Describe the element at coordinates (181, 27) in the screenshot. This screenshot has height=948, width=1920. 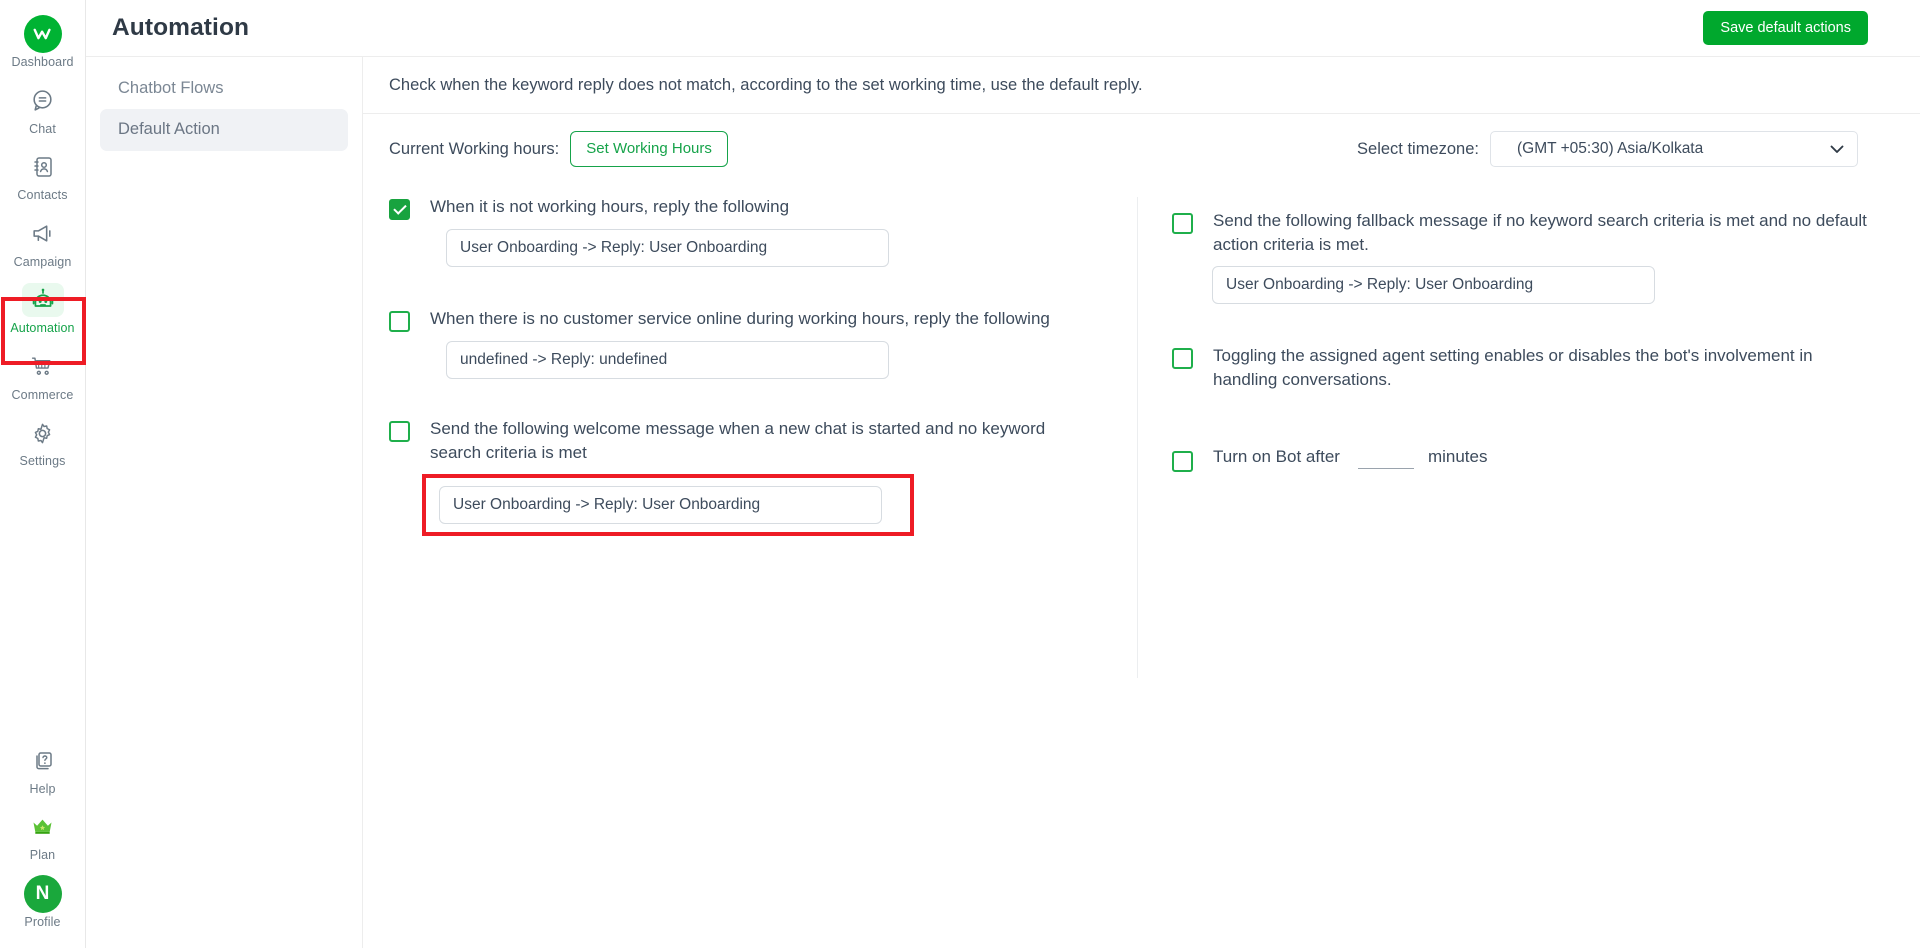
I see `page-title: Automation` at that location.